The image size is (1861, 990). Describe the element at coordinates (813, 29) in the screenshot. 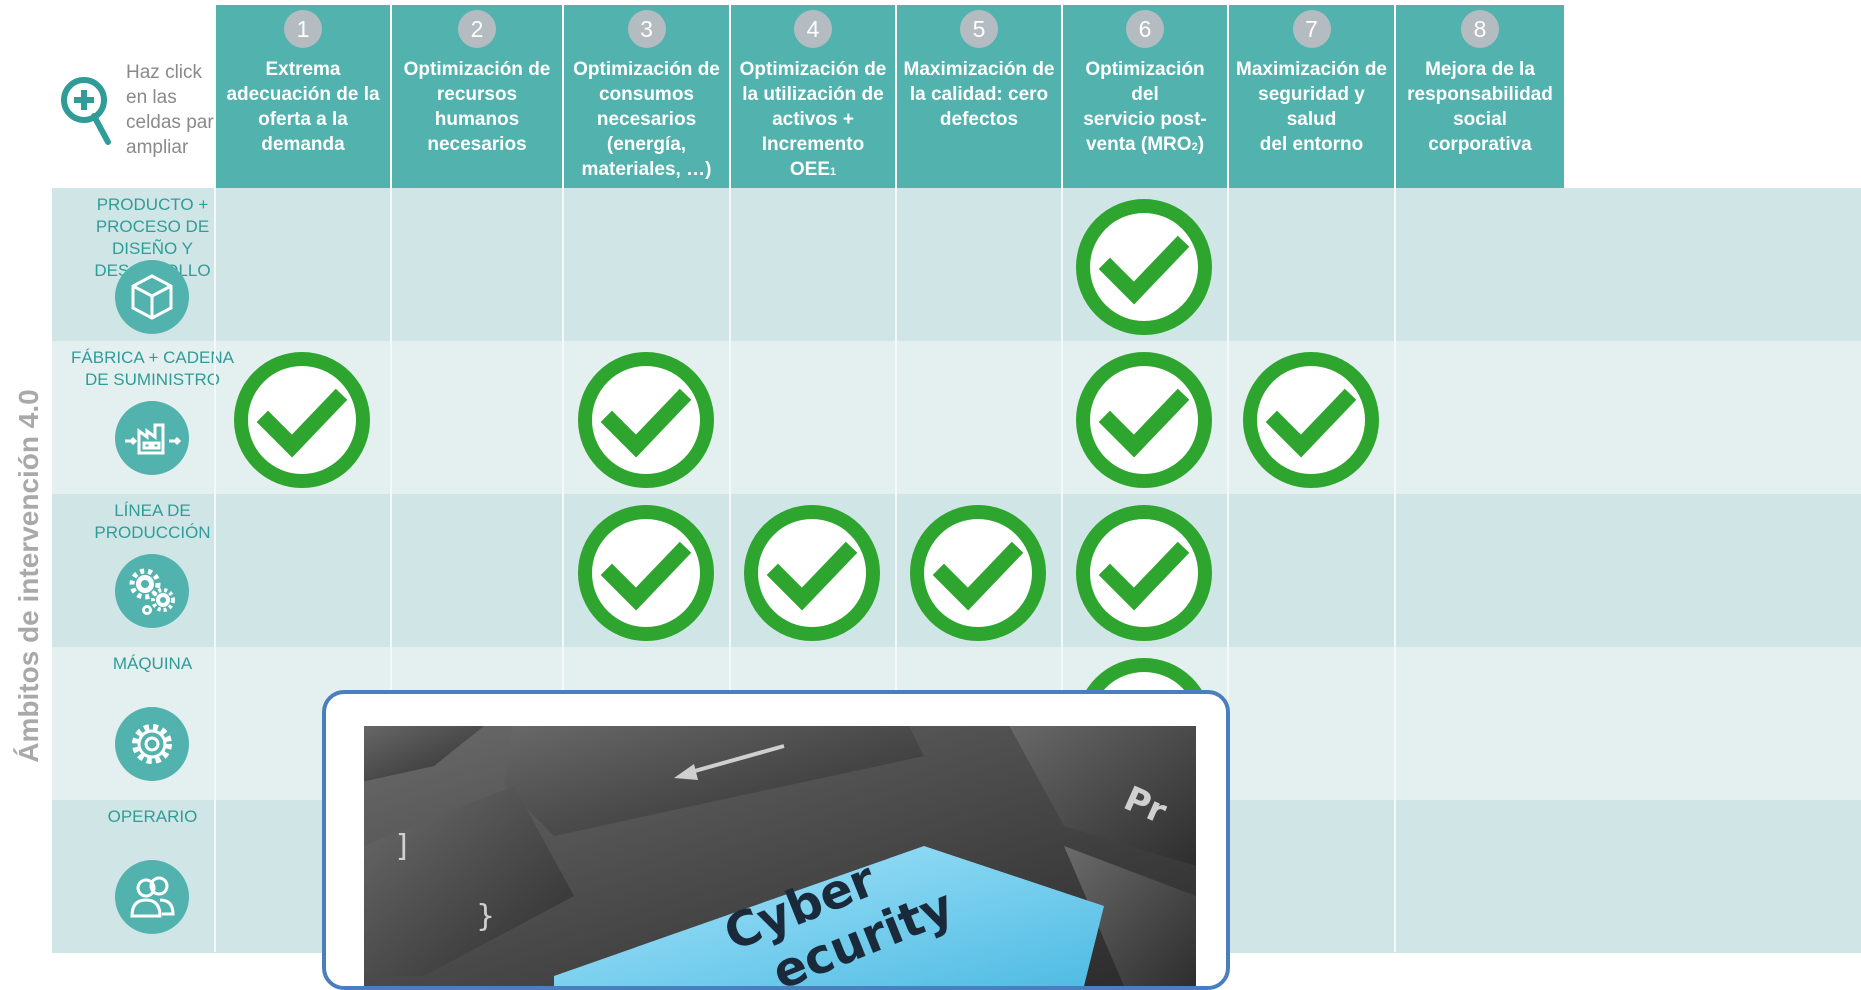

I see `column-number-badge: 4` at that location.